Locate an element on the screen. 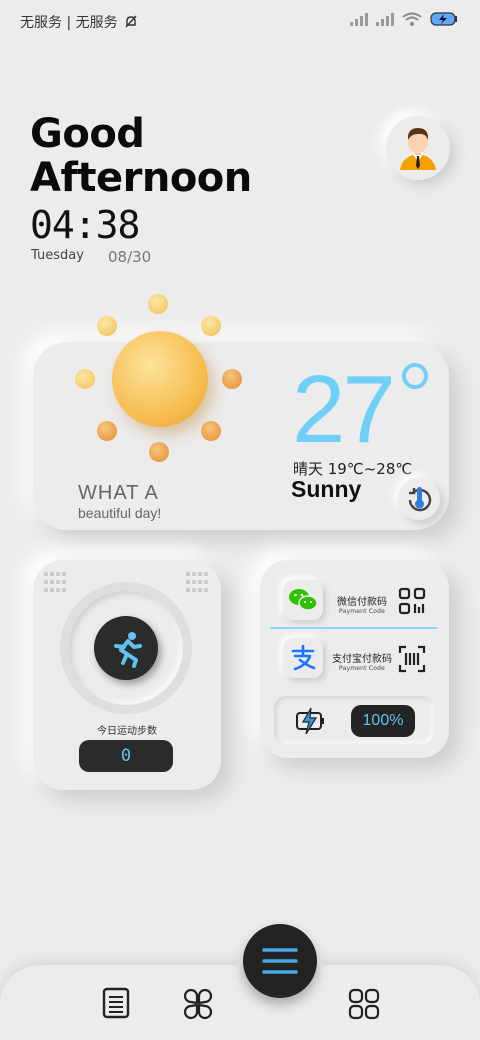  status-bar-icons is located at coordinates (404, 19).